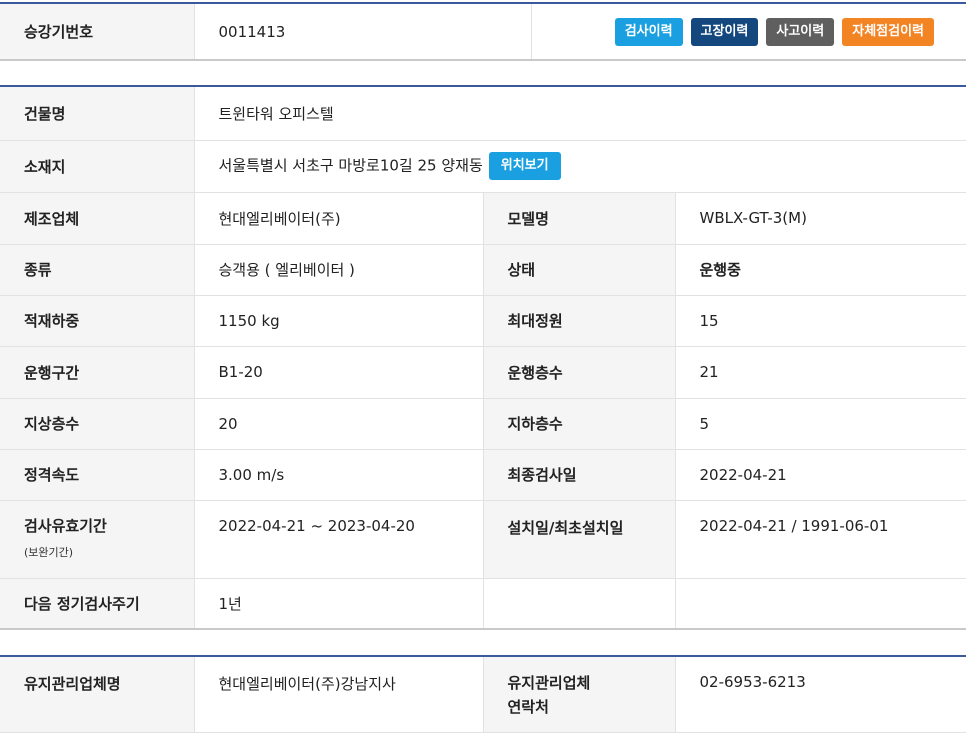  What do you see at coordinates (888, 31) in the screenshot?
I see `self-check-history-button: 자체점검이력` at bounding box center [888, 31].